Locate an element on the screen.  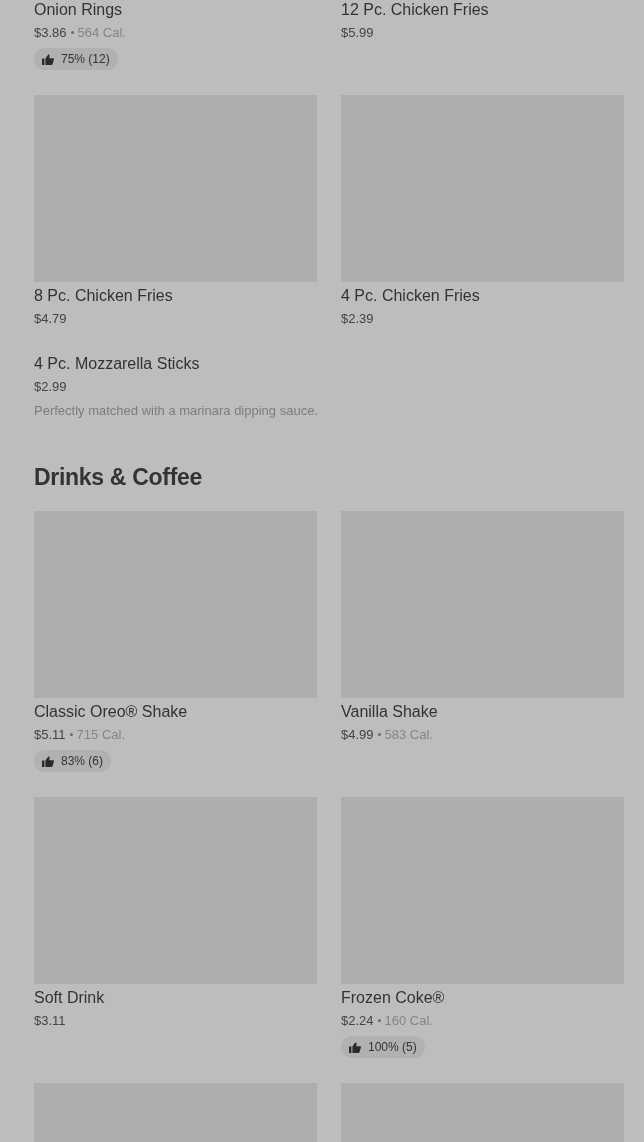
item-price: $5.11 is located at coordinates (50, 734).